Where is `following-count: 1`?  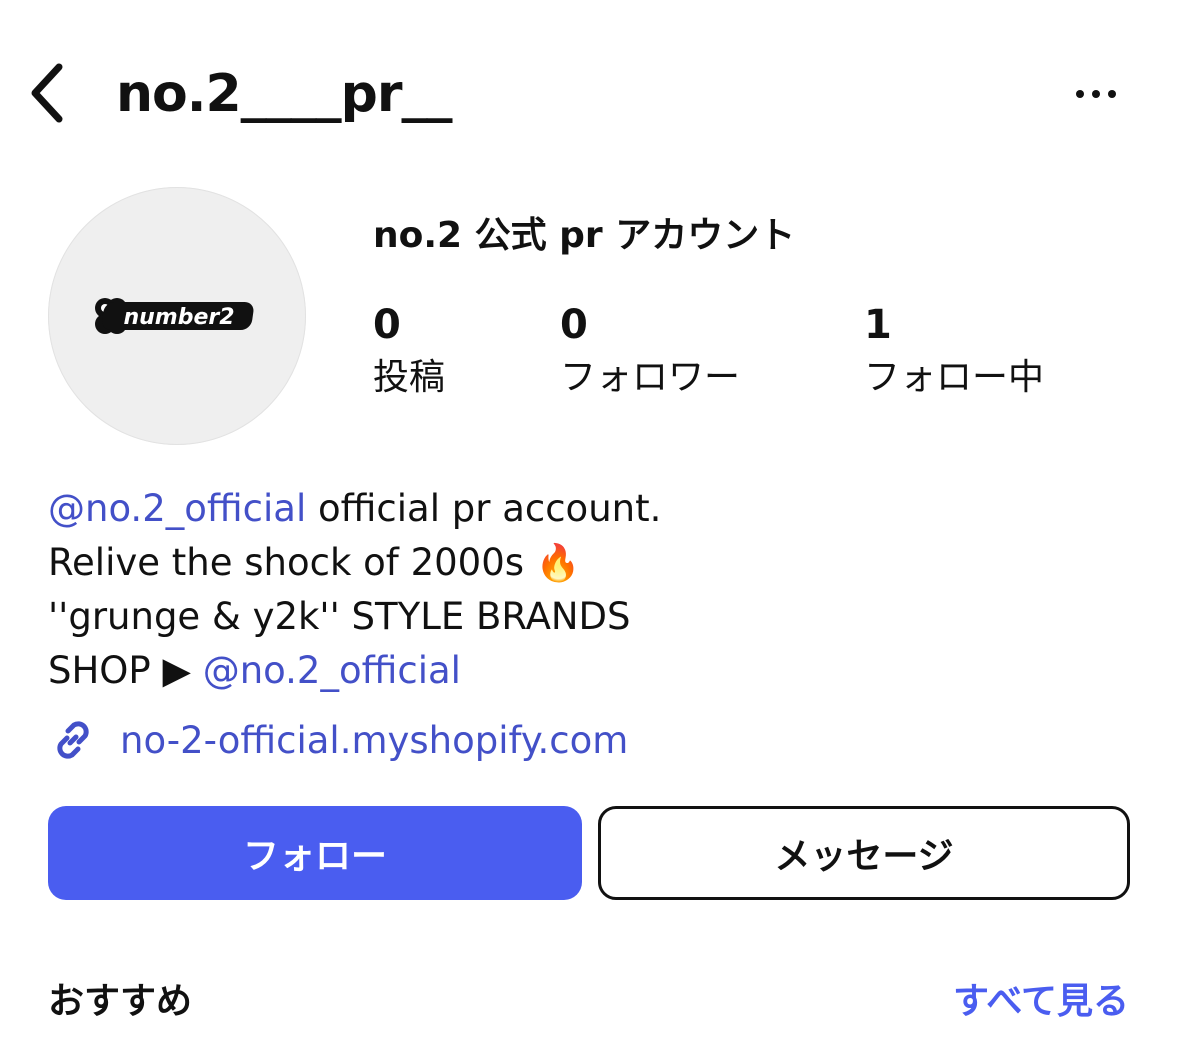 following-count: 1 is located at coordinates (878, 325).